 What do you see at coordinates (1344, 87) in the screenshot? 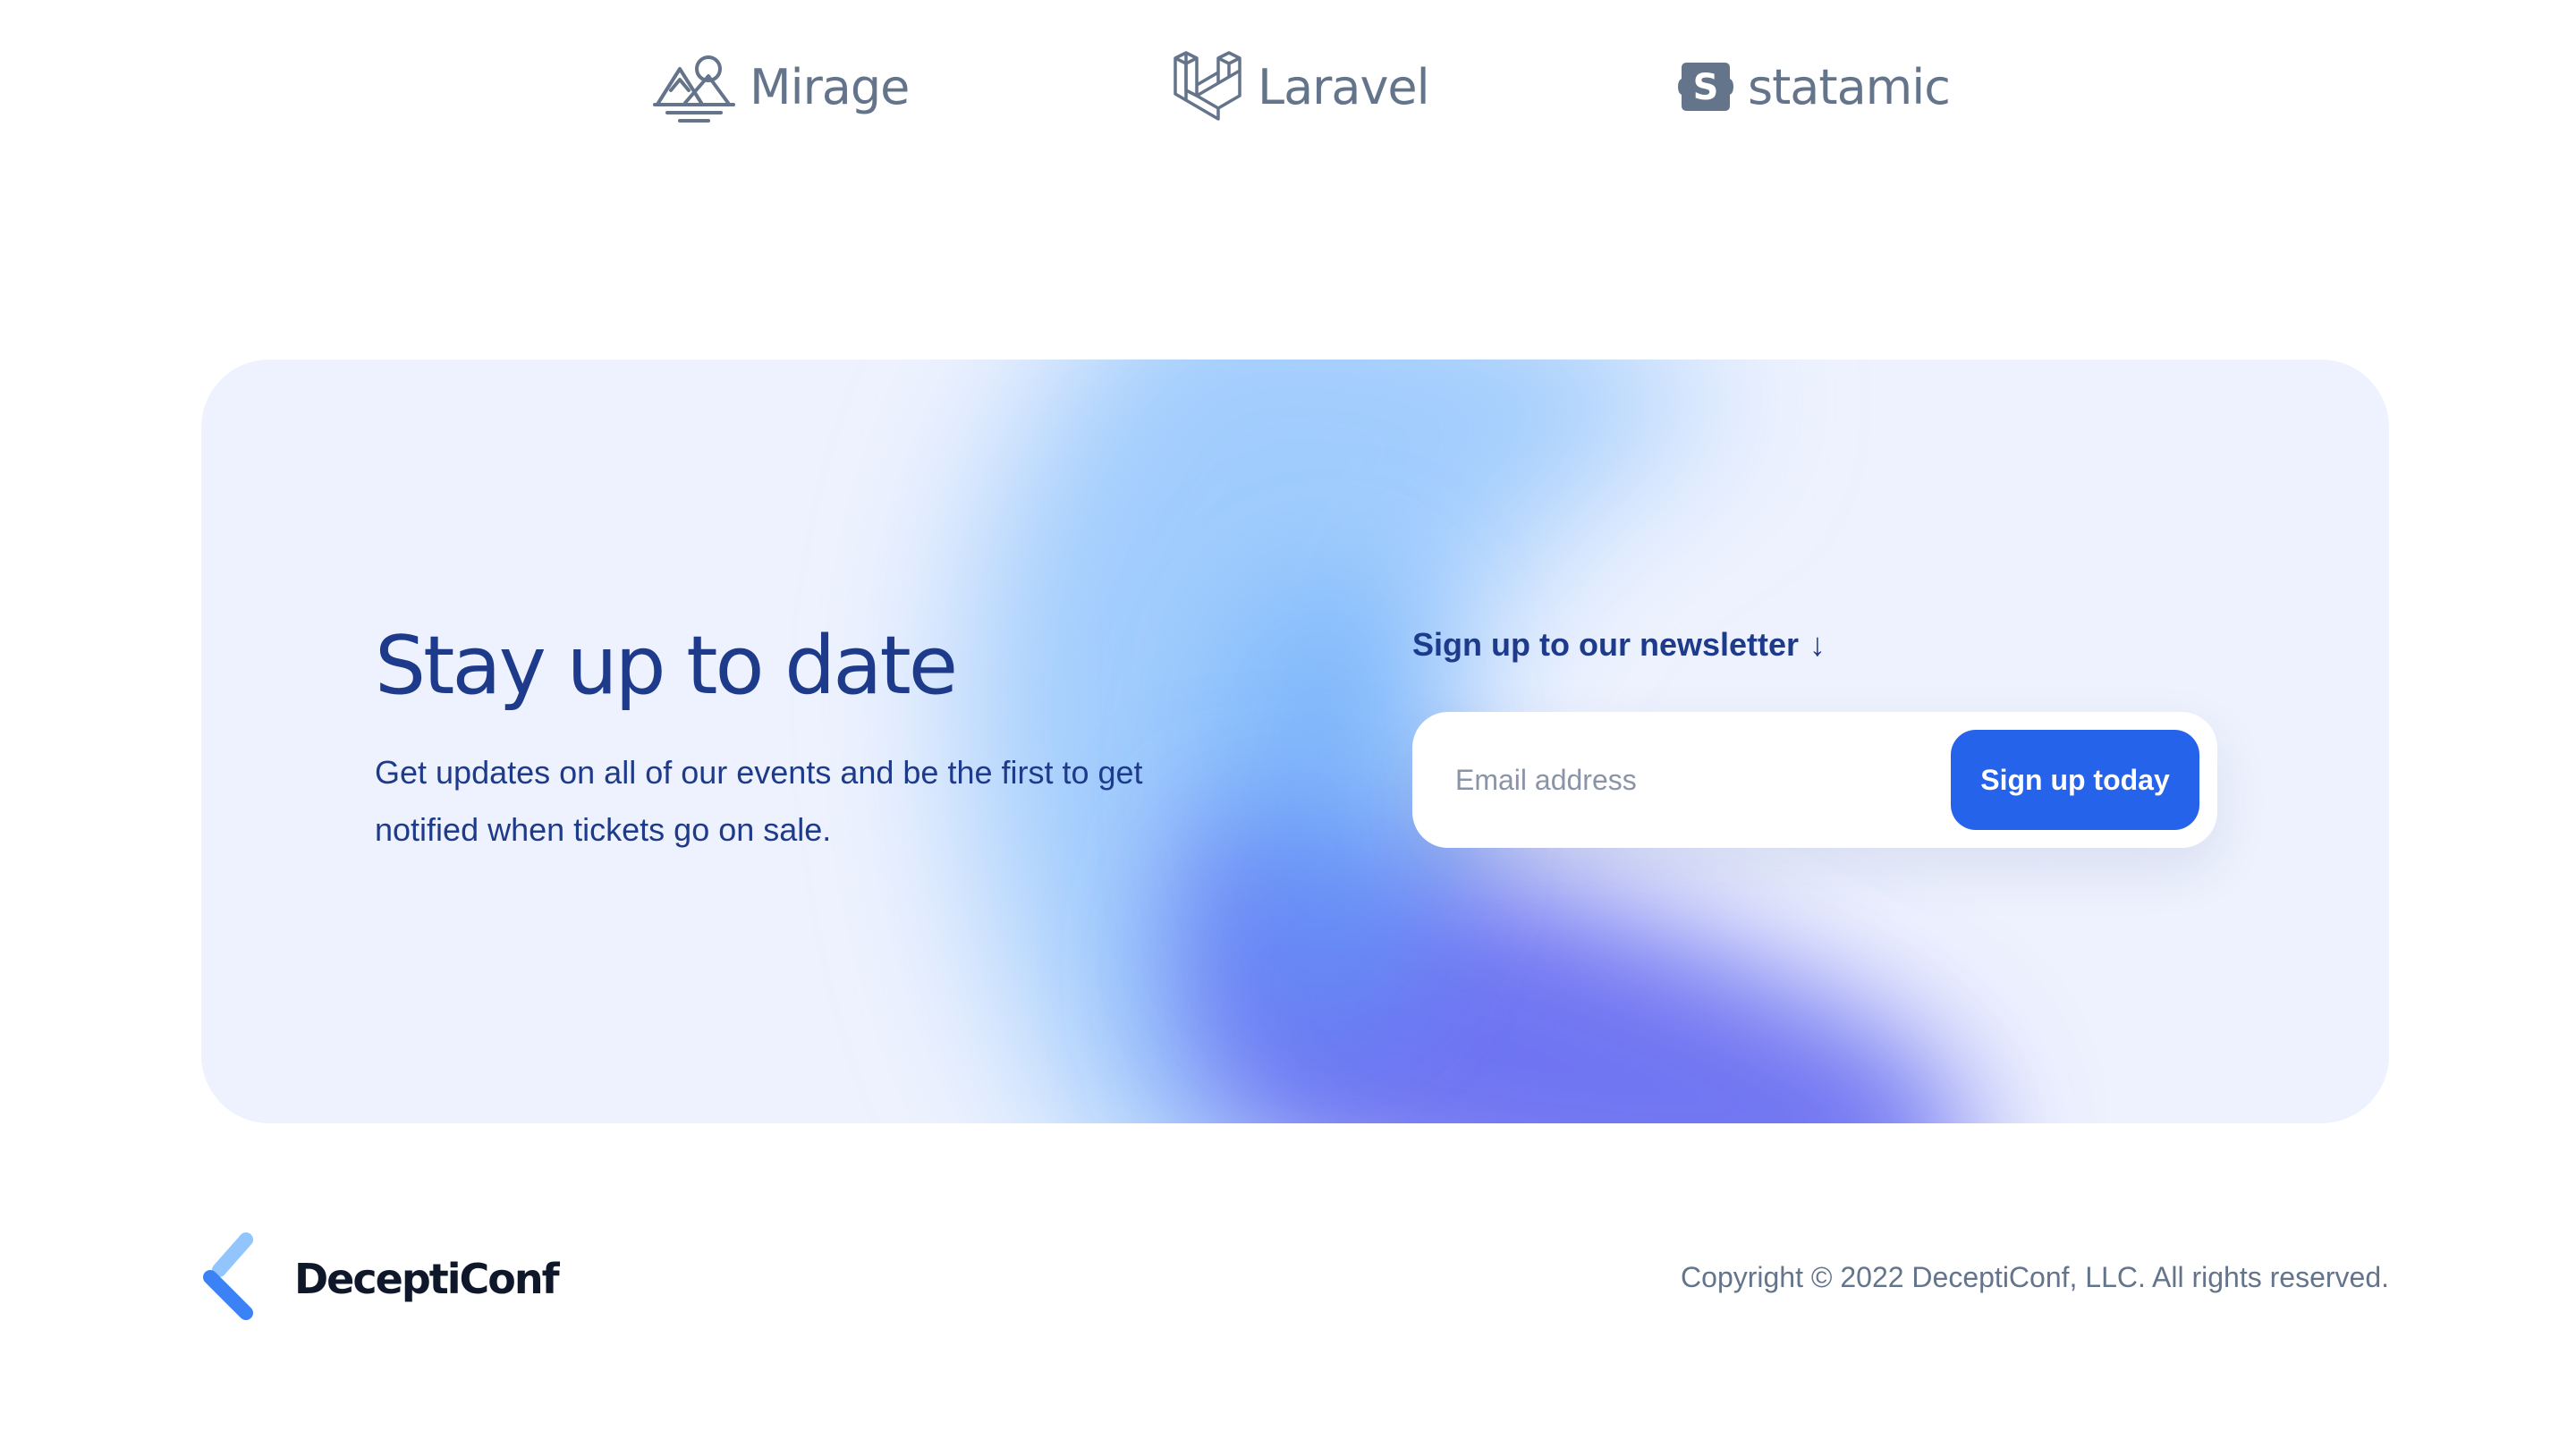
I see `sponsor-laravel-label: Laravel` at bounding box center [1344, 87].